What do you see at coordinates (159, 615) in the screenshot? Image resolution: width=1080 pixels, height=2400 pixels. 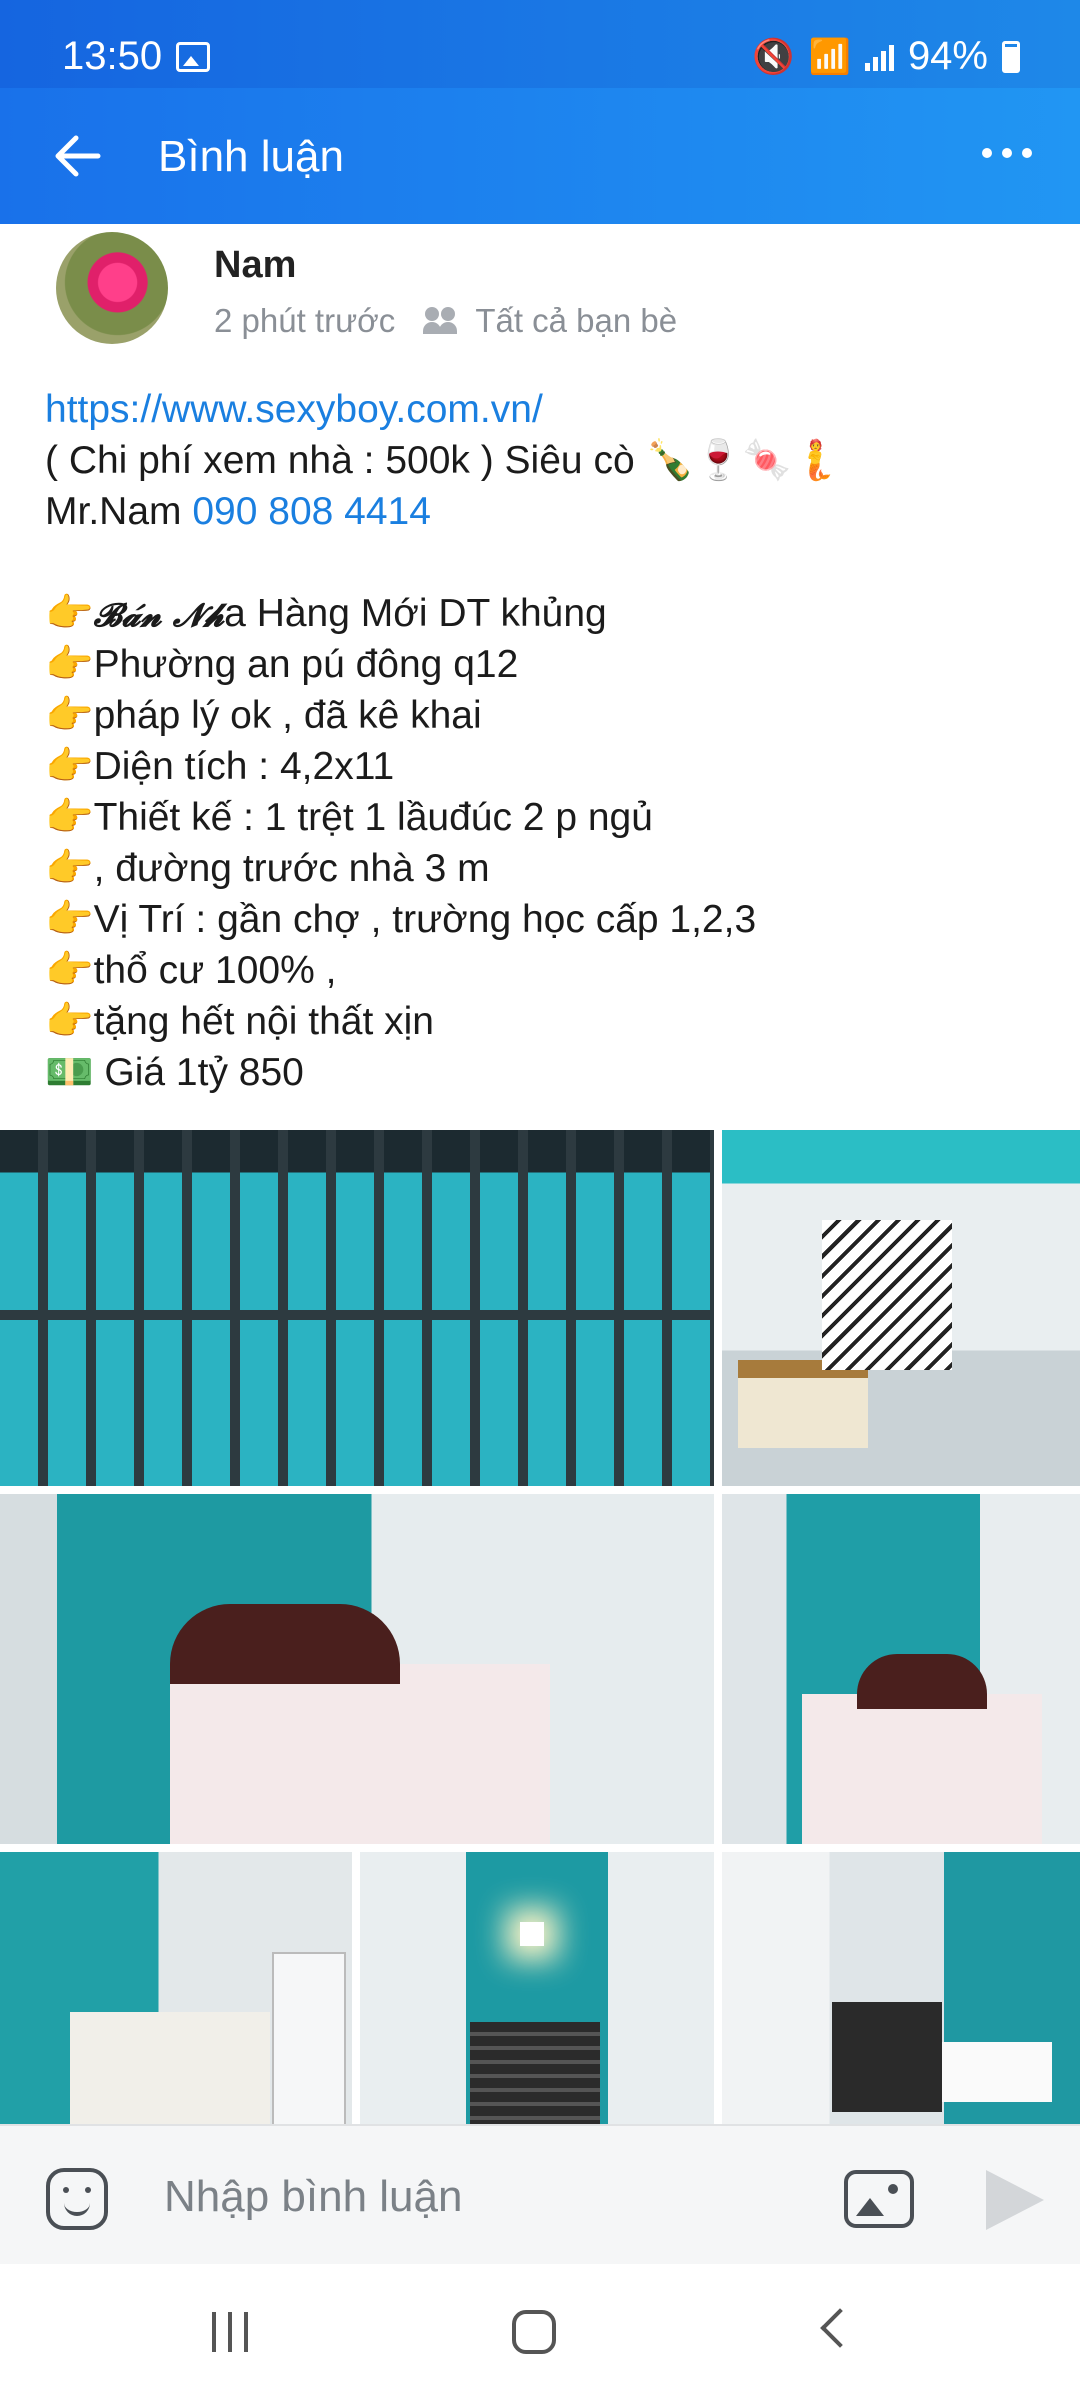 I see `fancy-text: 𝓑𝓪́𝓷 𝓝𝓱` at bounding box center [159, 615].